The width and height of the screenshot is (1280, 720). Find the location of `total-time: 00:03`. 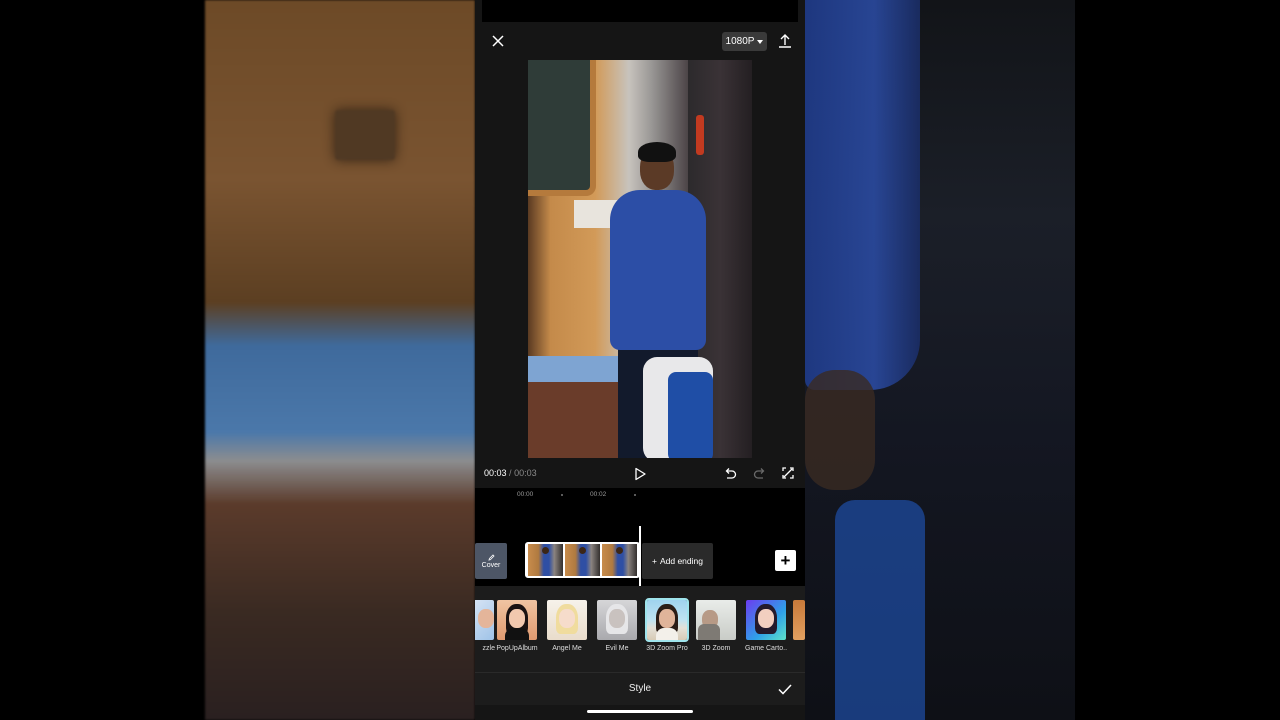

total-time: 00:03 is located at coordinates (525, 473).